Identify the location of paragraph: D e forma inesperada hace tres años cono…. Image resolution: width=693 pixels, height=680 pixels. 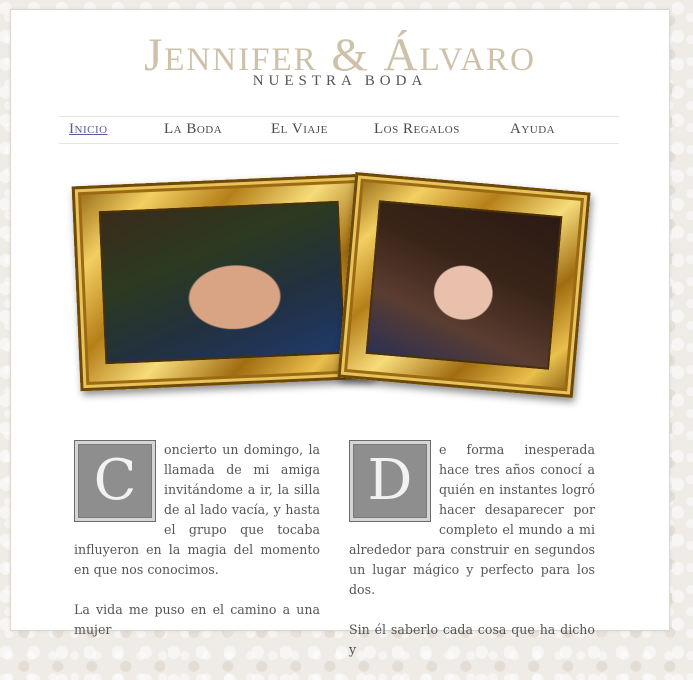
(472, 520).